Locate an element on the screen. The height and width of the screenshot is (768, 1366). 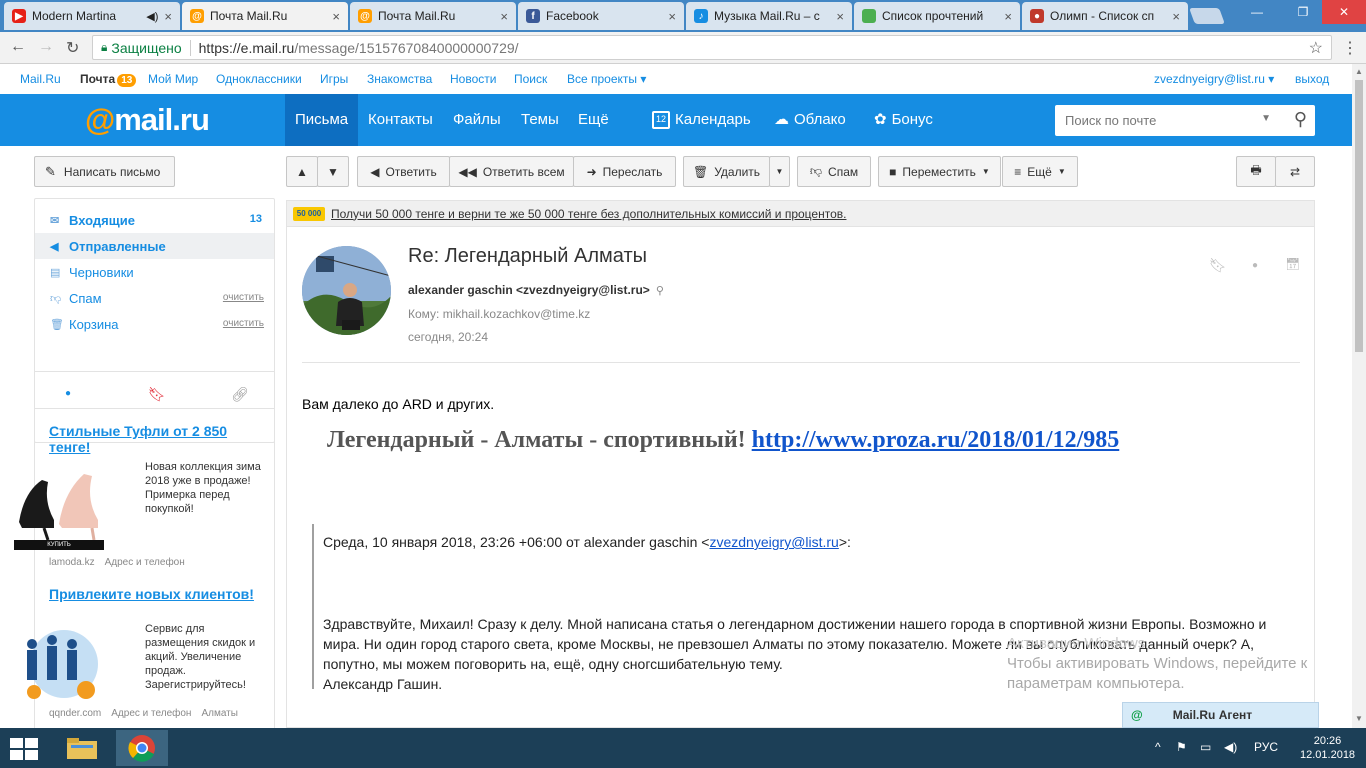
clear-spam-link: очистить is located at coordinates (243, 297).